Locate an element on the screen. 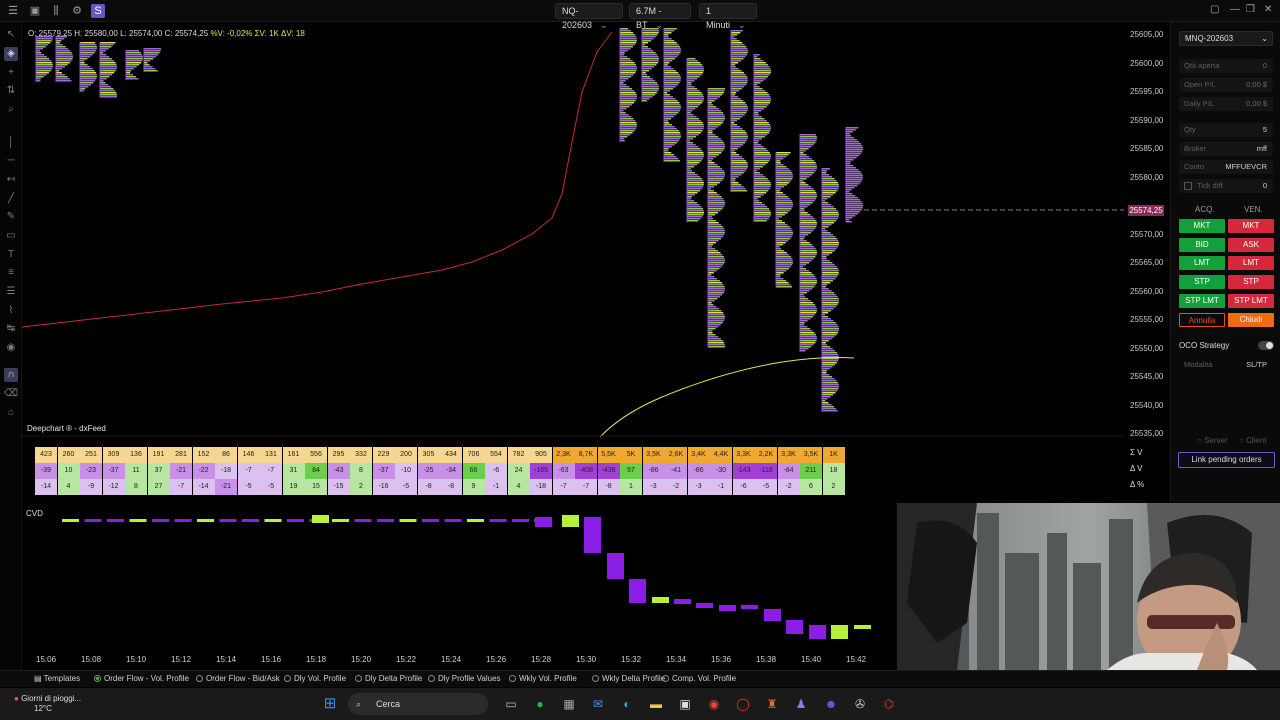 Image resolution: width=1280 pixels, height=720 pixels. eraser-icon: ⌫ is located at coordinates (11, 394).